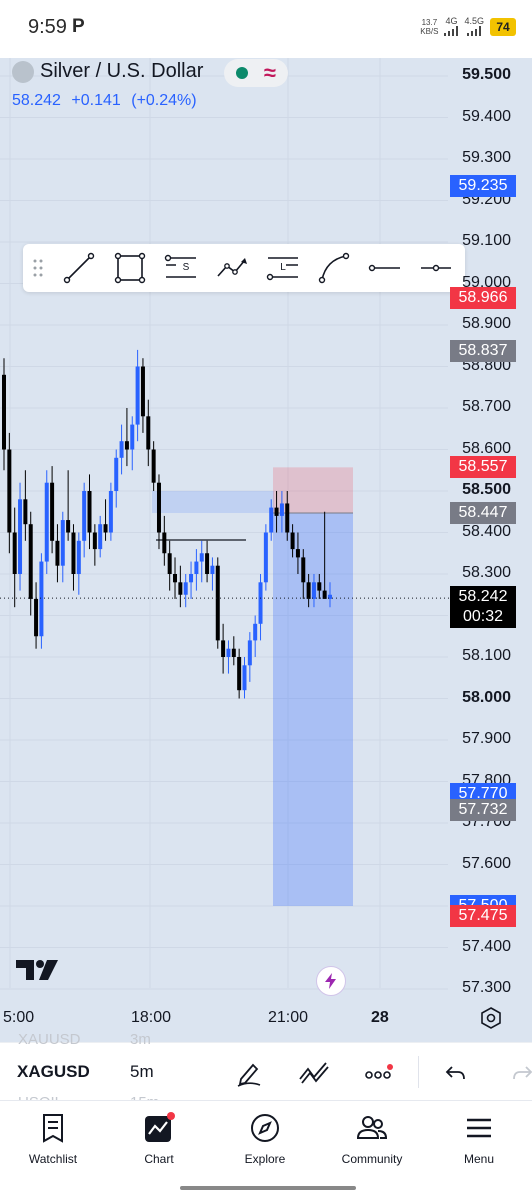  Describe the element at coordinates (38, 268) in the screenshot. I see `drag-handle-icon` at that location.